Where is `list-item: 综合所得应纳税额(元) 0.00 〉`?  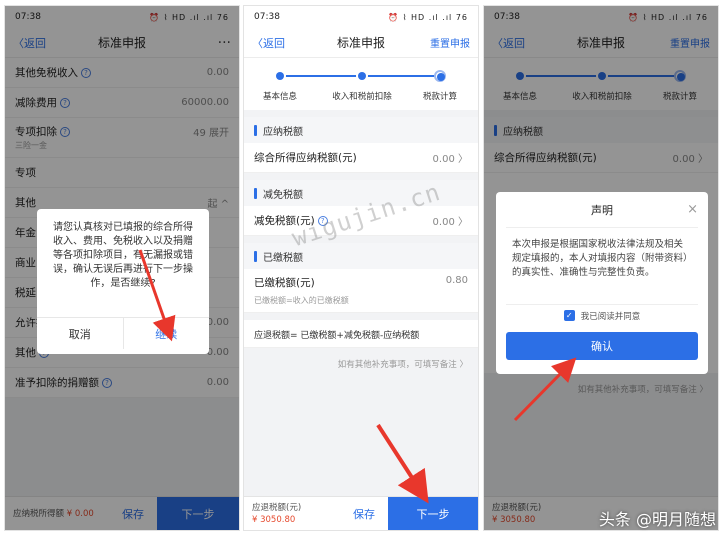 list-item: 综合所得应纳税额(元) 0.00 〉 is located at coordinates (361, 158).